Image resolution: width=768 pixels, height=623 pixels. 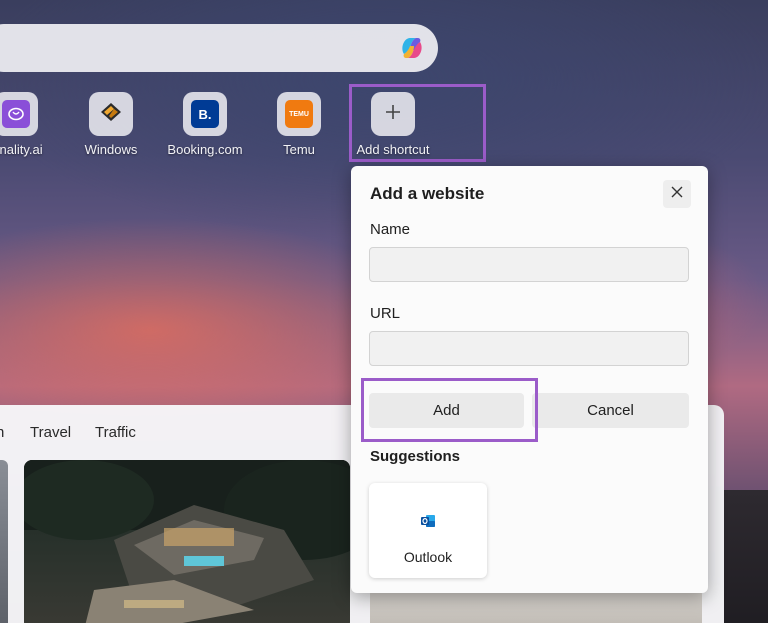 I want to click on close-icon, so click(x=677, y=194).